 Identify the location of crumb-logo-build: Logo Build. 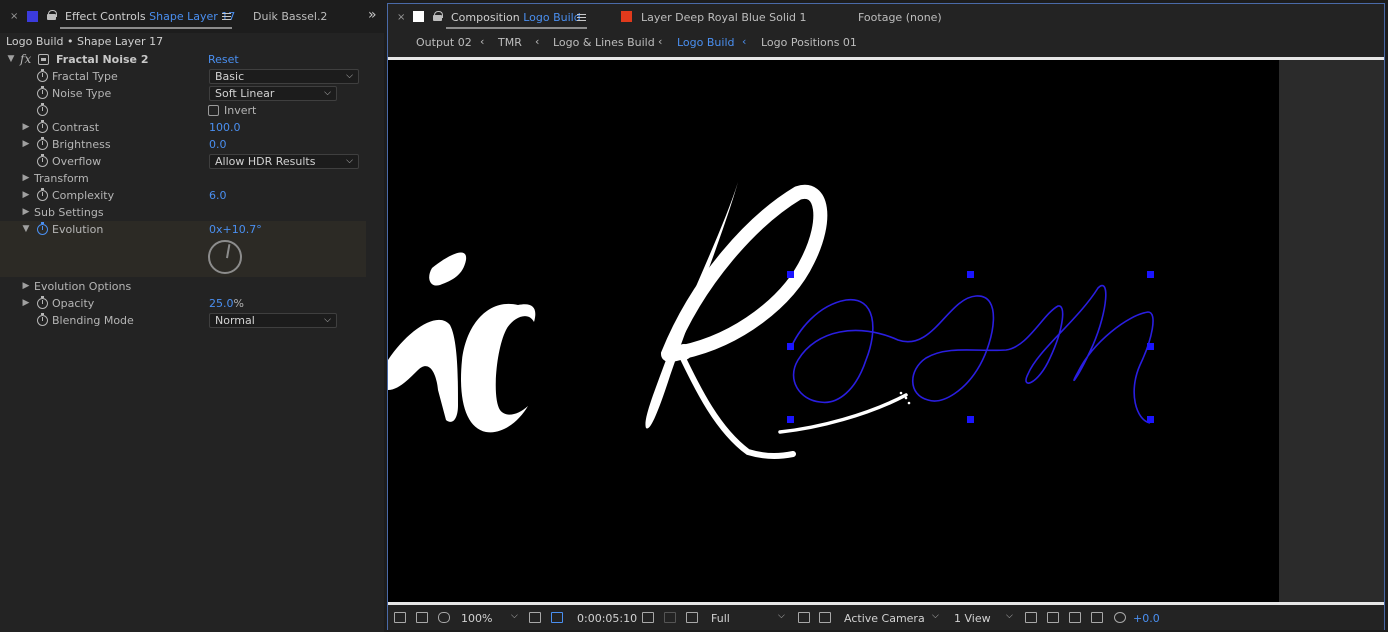
(706, 42).